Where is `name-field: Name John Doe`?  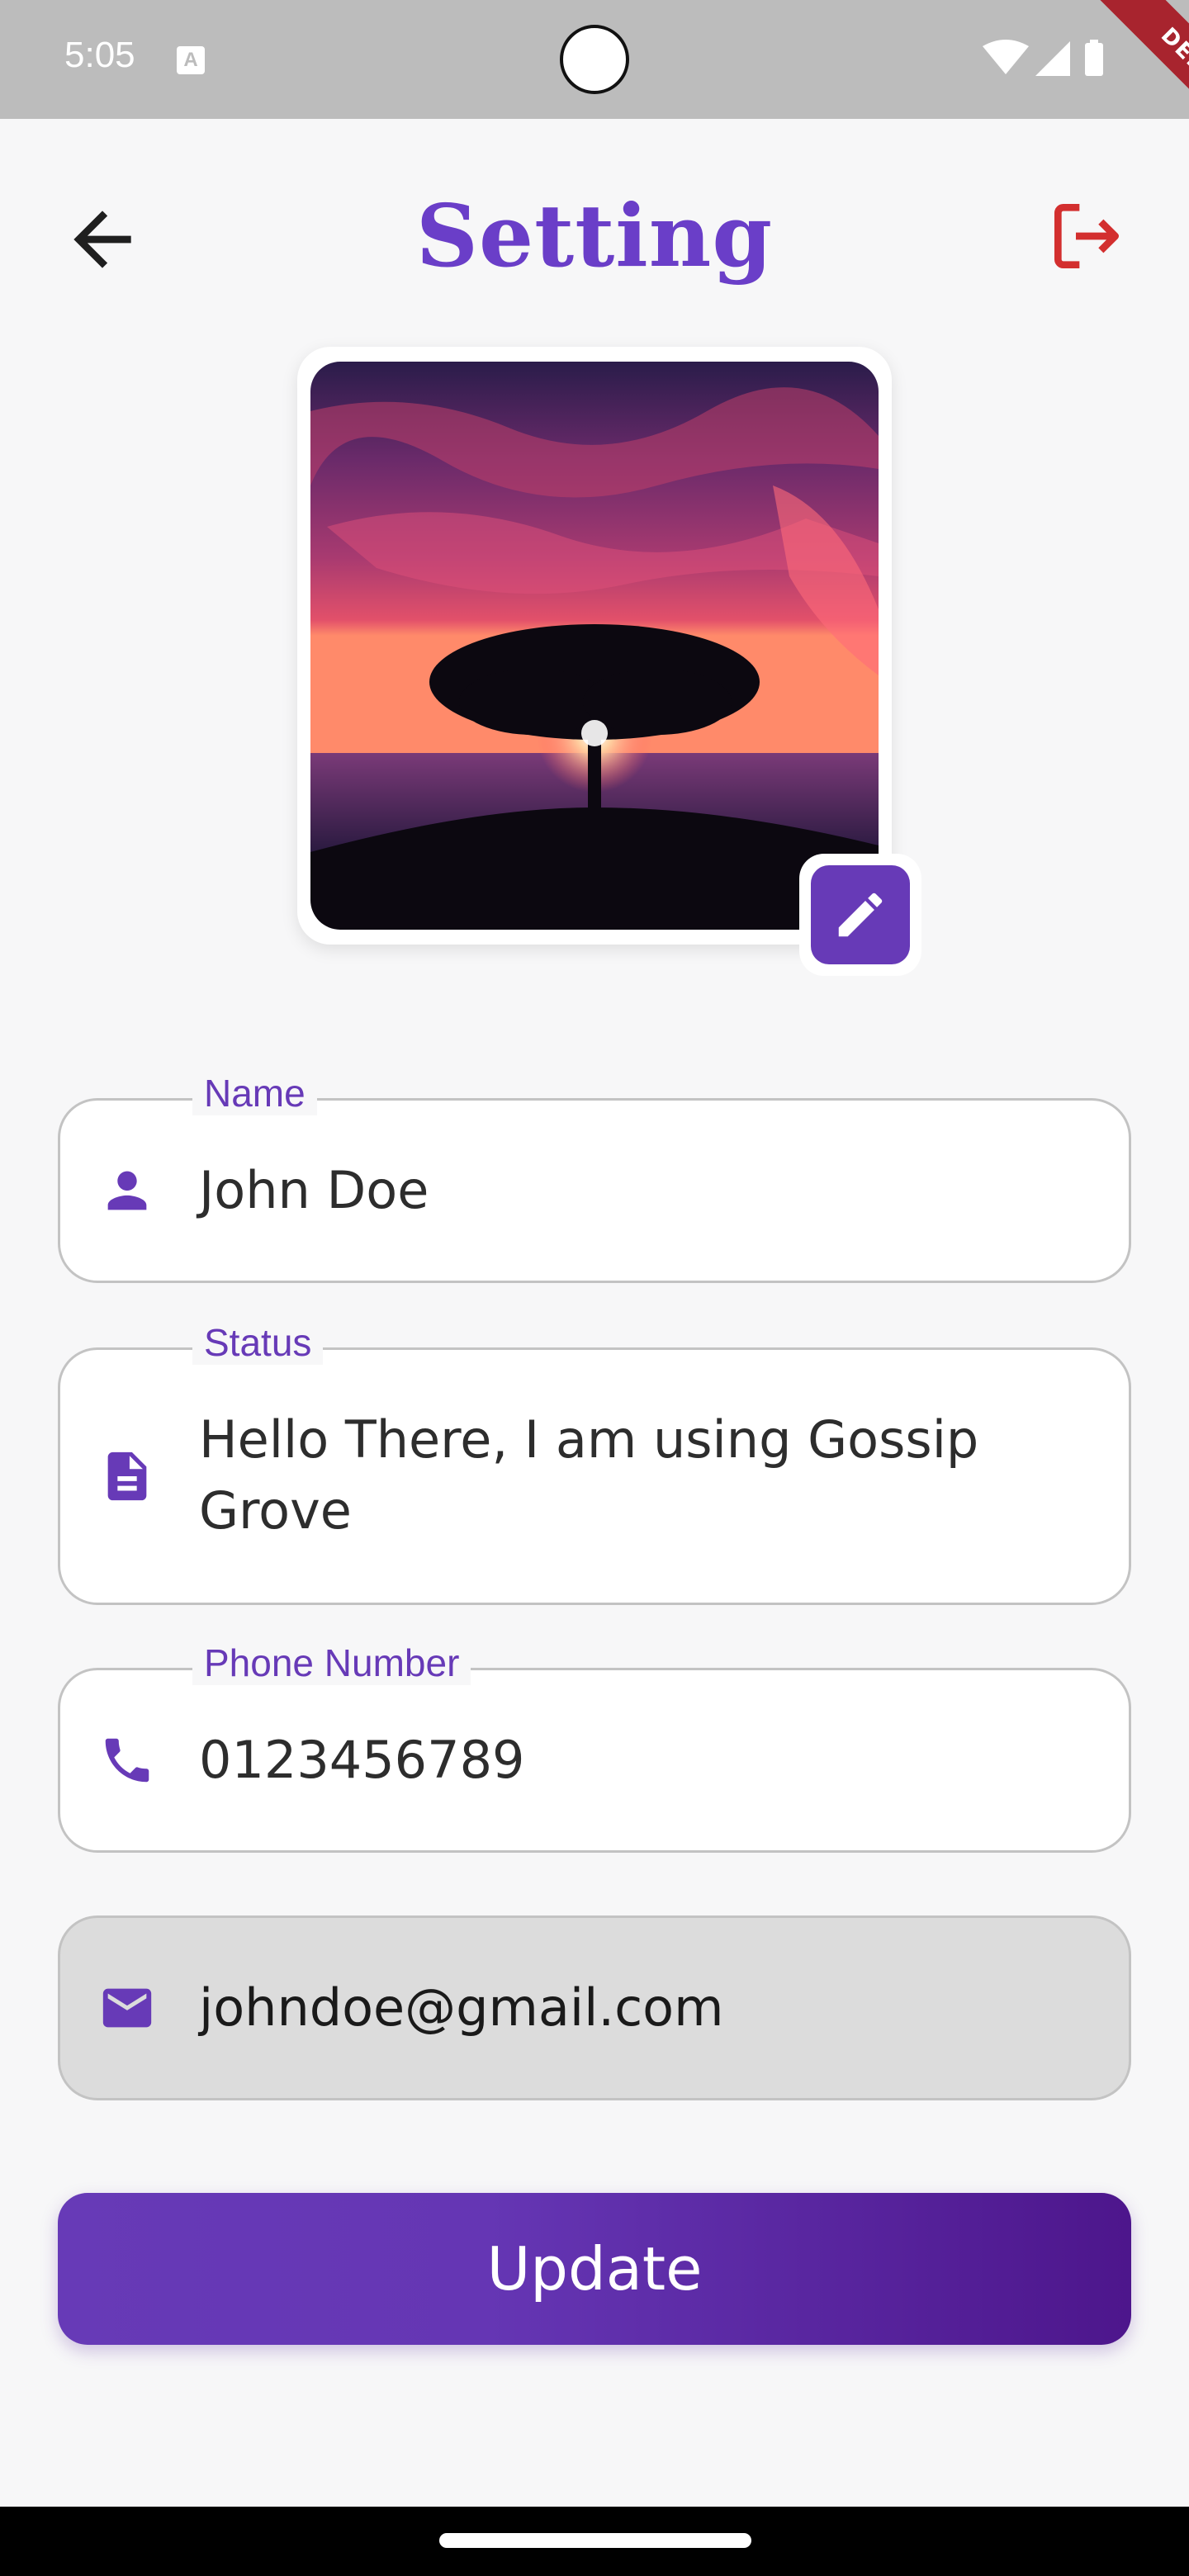 name-field: Name John Doe is located at coordinates (594, 1177).